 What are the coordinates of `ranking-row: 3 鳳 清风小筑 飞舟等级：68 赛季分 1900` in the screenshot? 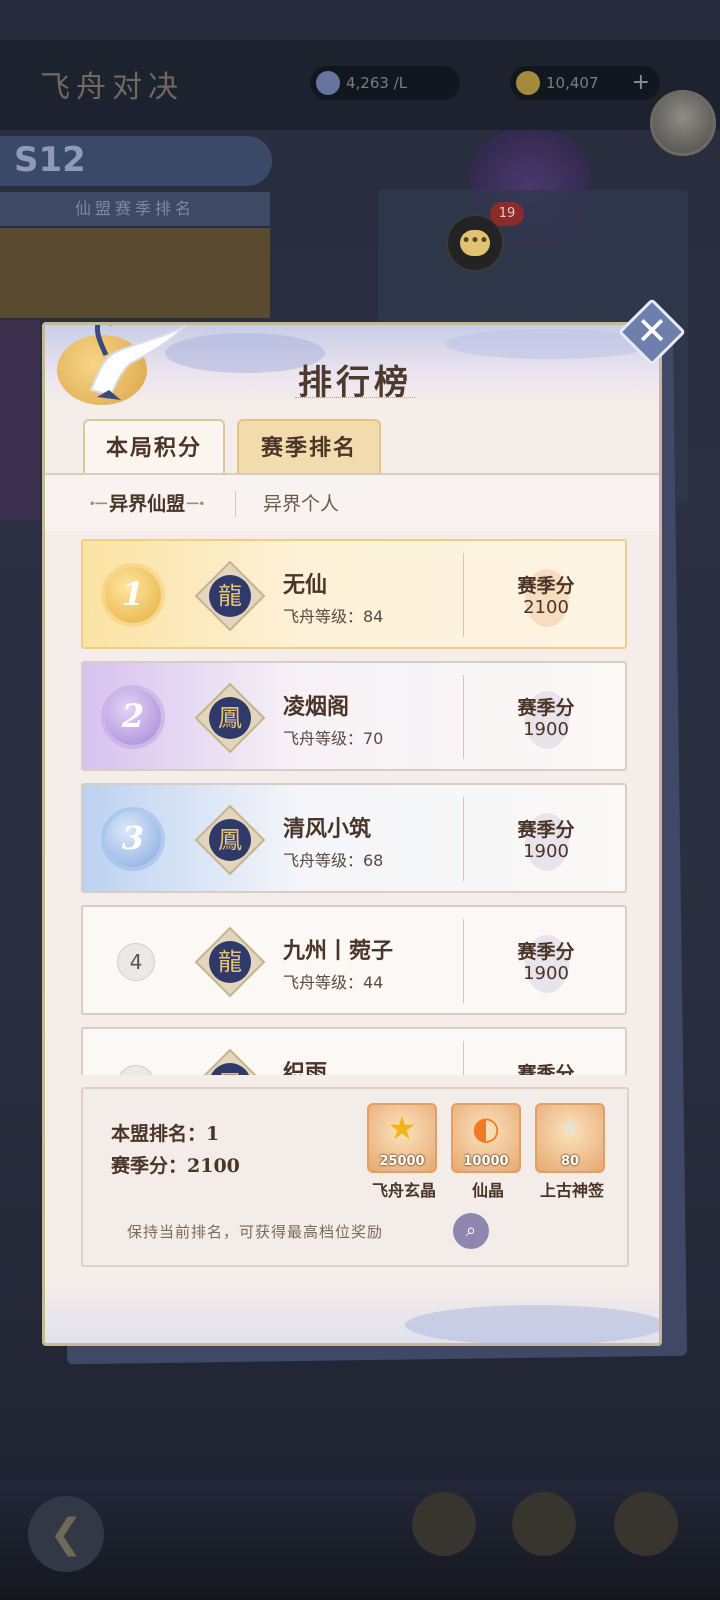 It's located at (354, 838).